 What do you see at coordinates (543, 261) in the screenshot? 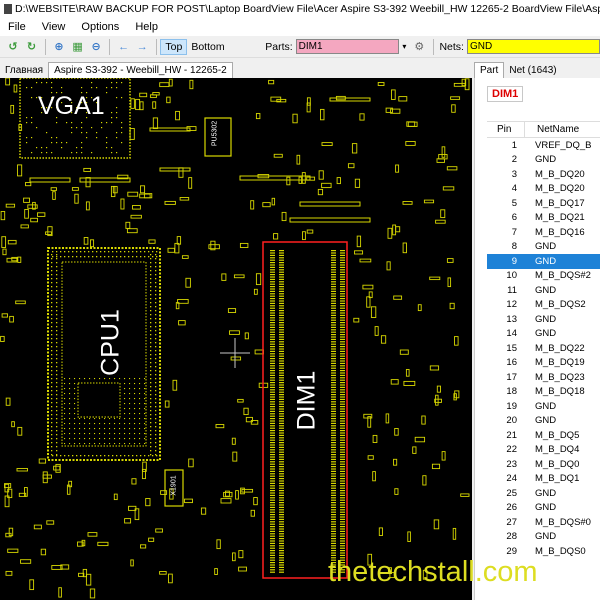
I see `pin-row: 9 GND` at bounding box center [543, 261].